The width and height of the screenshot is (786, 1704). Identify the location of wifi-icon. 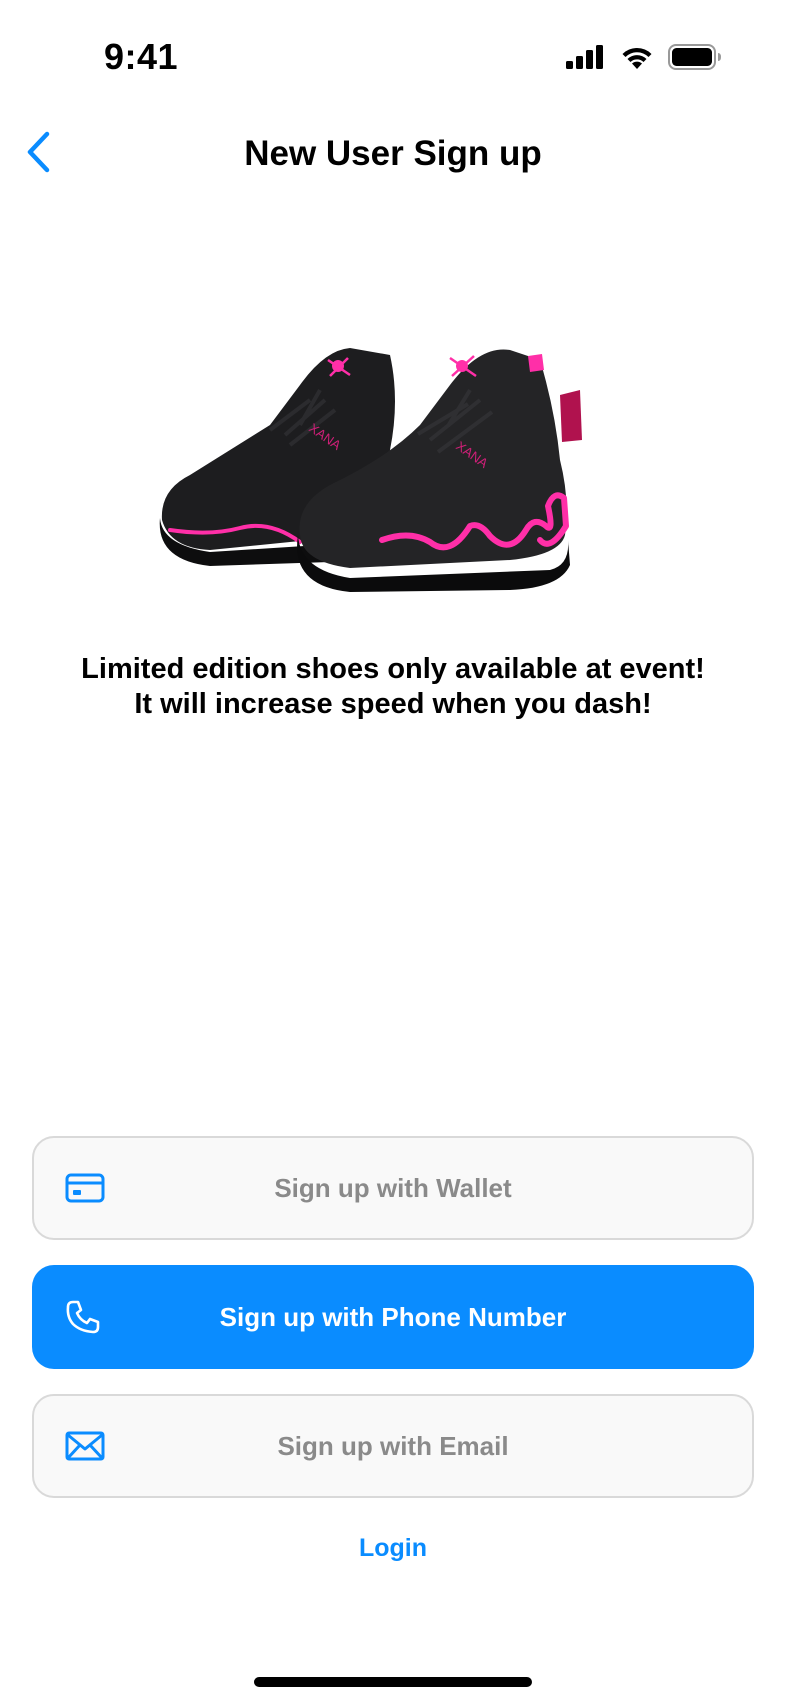
(637, 58).